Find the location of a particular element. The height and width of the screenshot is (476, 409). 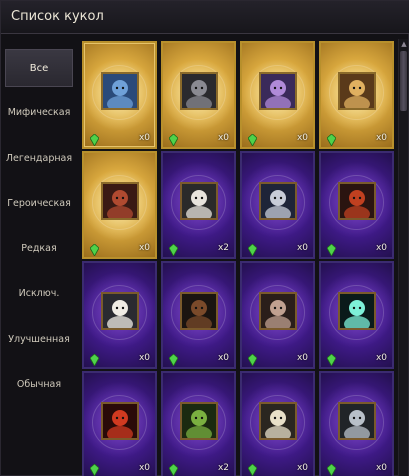

red-demon-portrait-icon is located at coordinates (120, 421).